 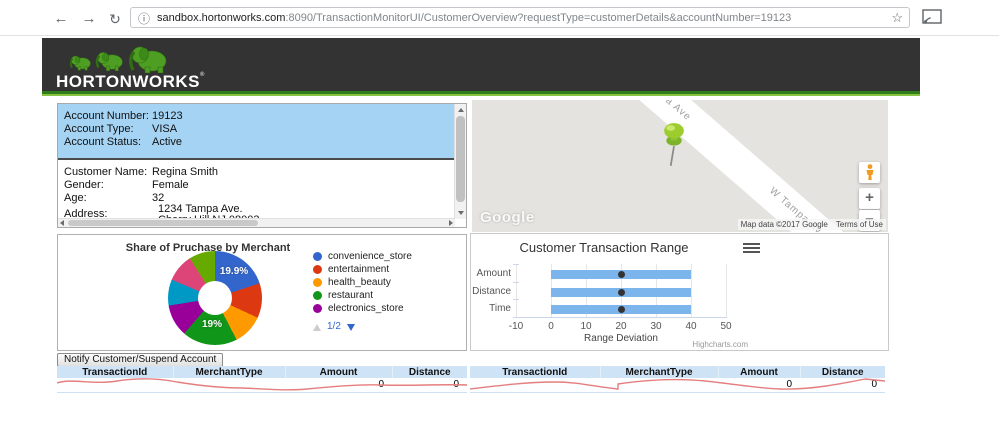 What do you see at coordinates (366, 308) in the screenshot?
I see `legend-label: electronics_store` at bounding box center [366, 308].